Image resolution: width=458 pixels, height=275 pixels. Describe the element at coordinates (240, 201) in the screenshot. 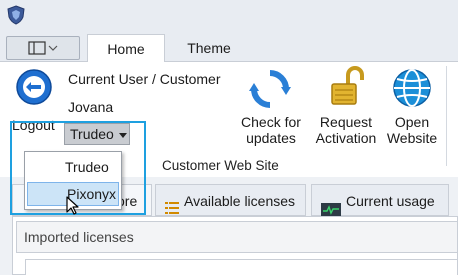

I see `tab-available-licenses-label: Available licenses` at that location.